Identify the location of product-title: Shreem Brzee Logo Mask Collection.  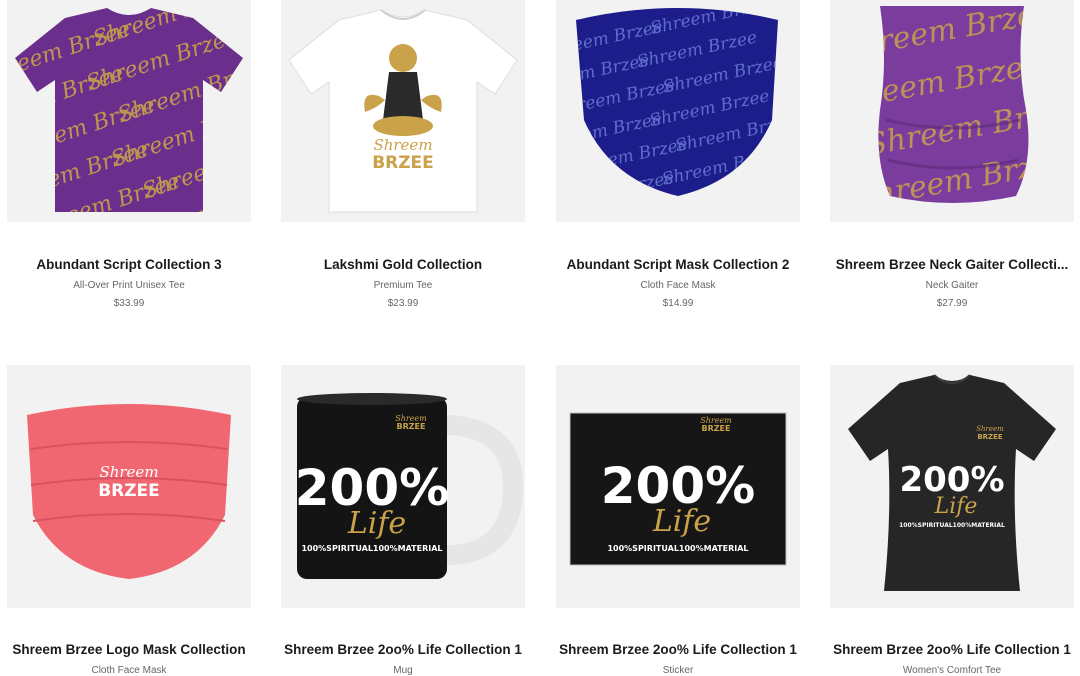
(129, 649).